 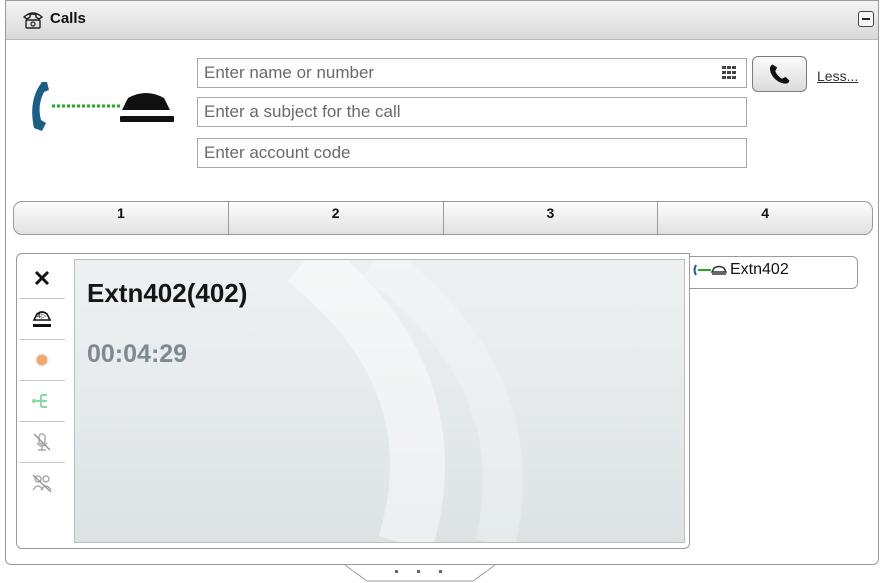 I want to click on call-tab-label: Extn402, so click(x=759, y=269).